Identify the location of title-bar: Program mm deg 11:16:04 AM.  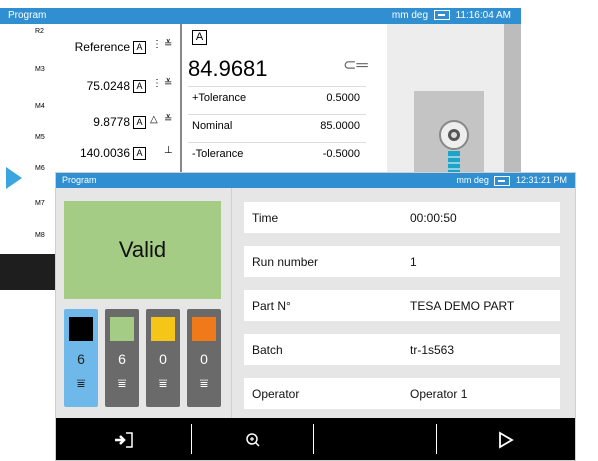
(260, 16).